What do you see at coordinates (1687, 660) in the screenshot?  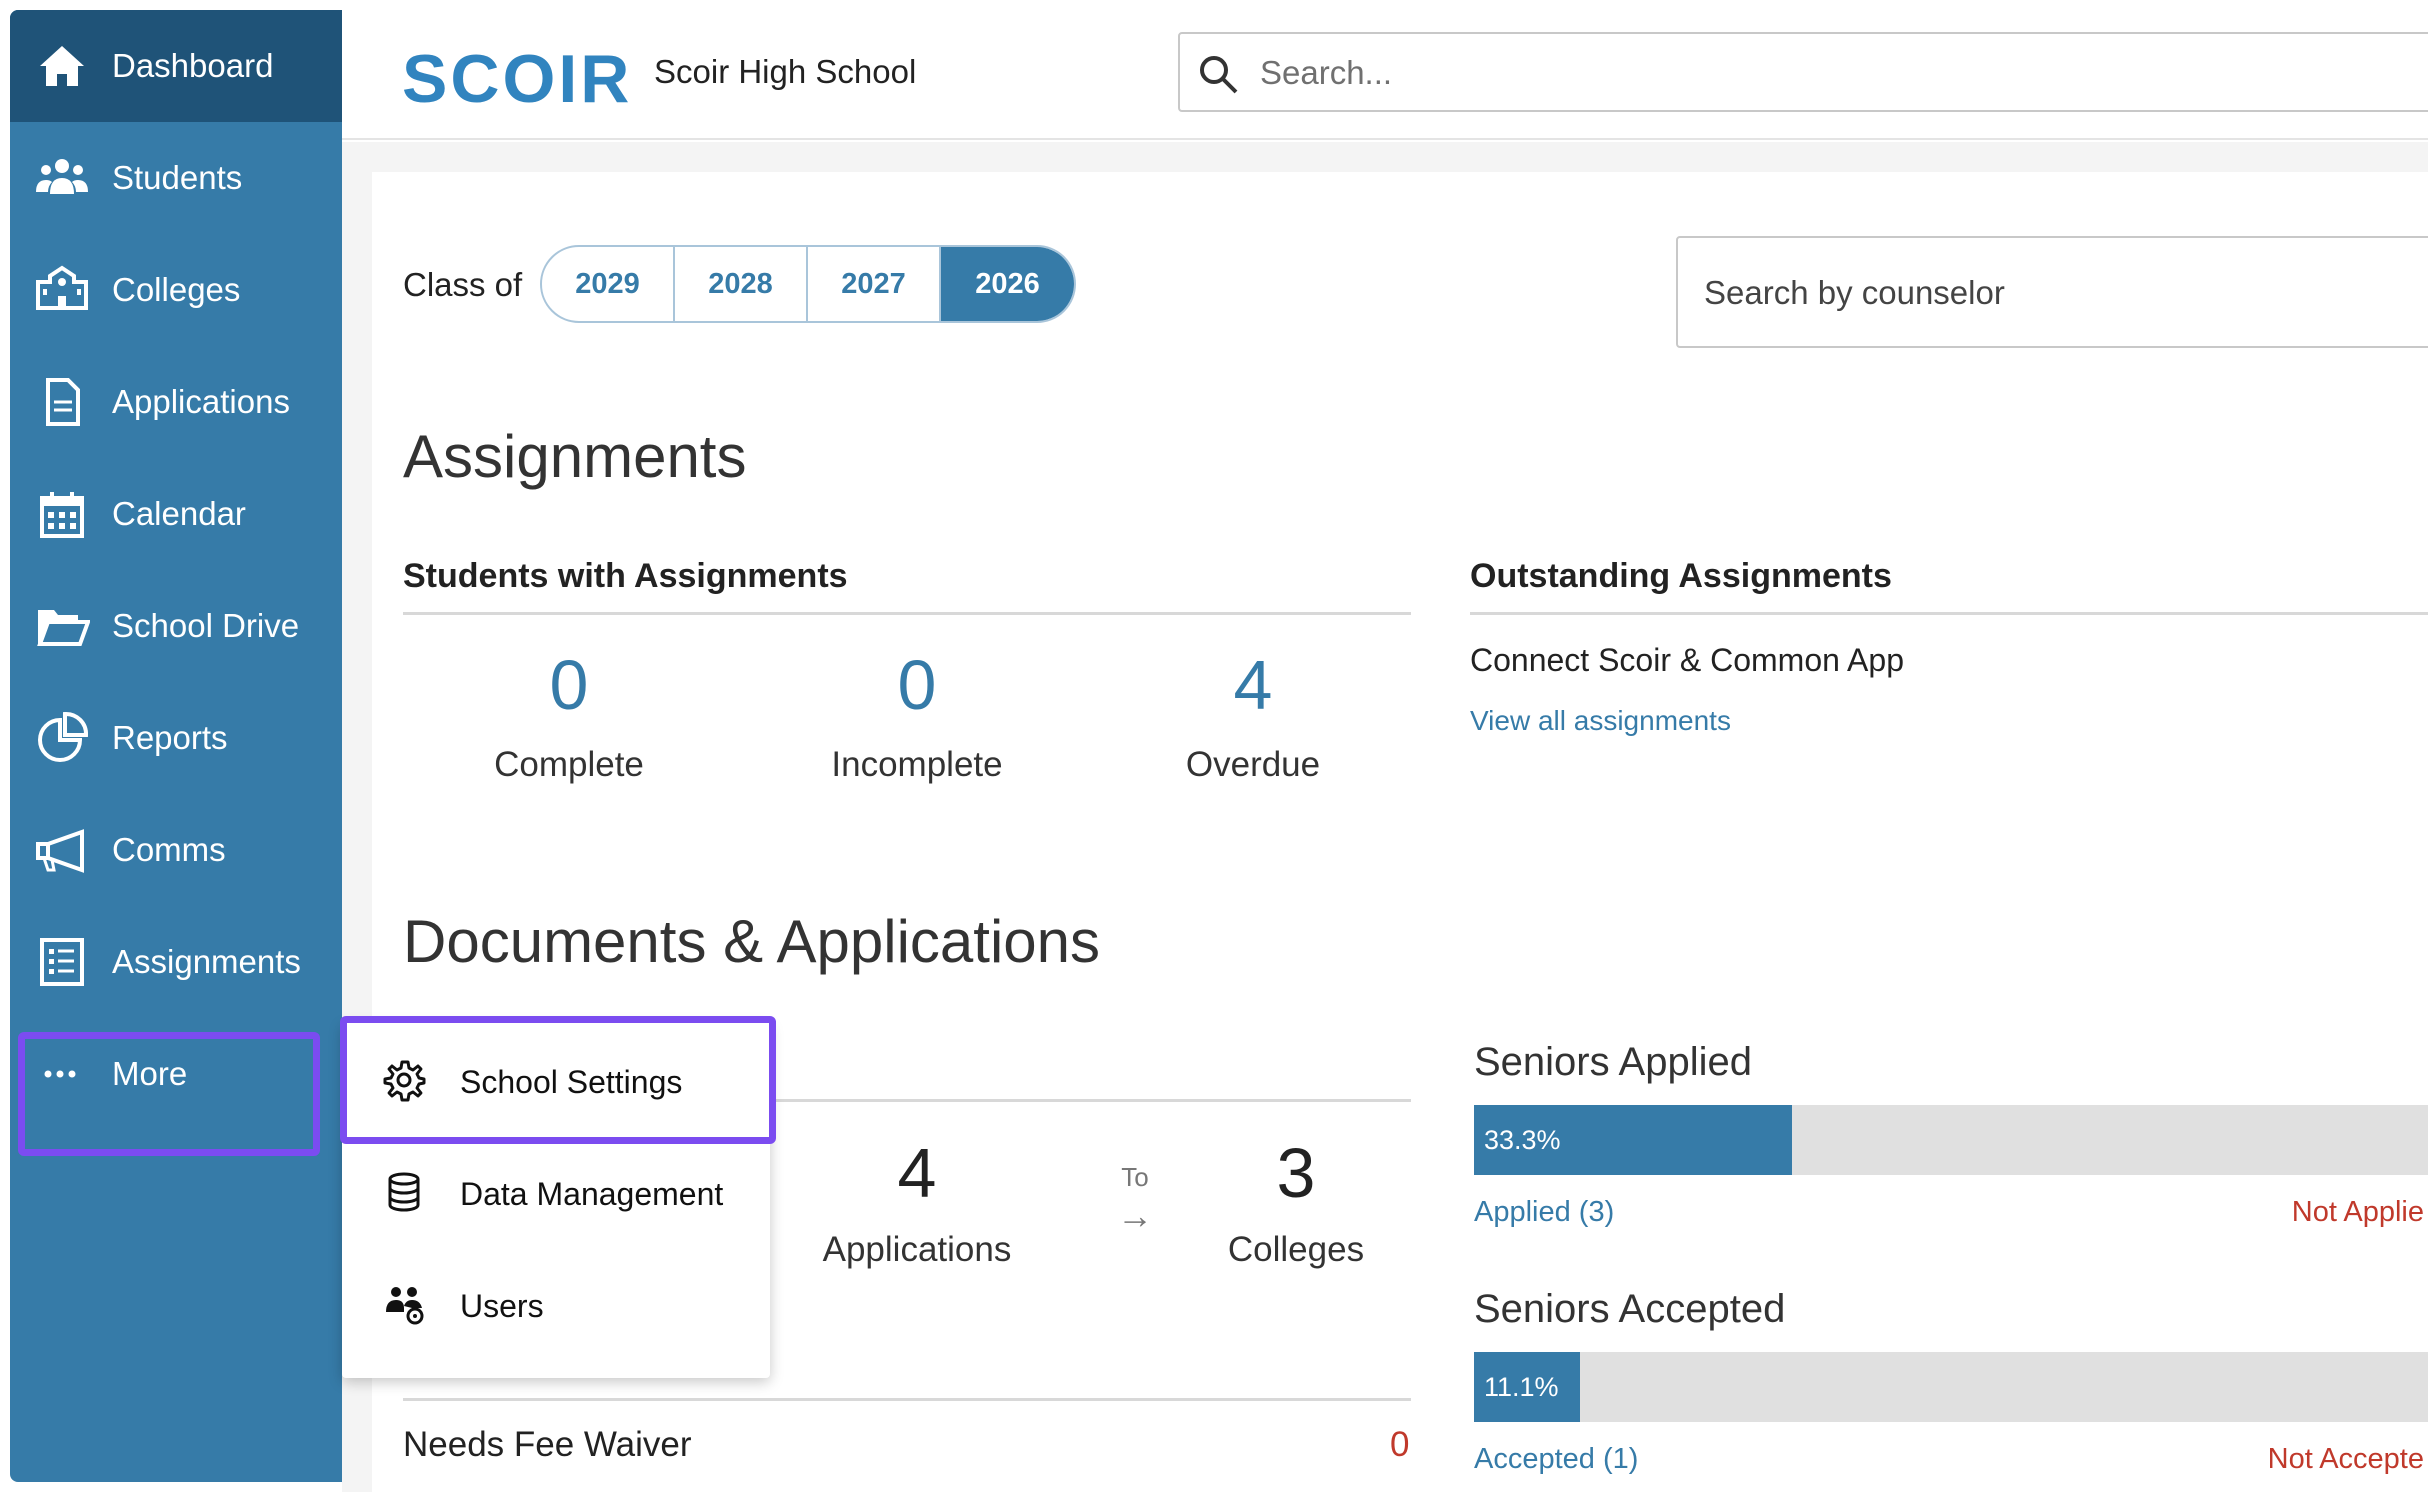 I see `outstanding-assignment-item: Connect Scoir & Common App` at bounding box center [1687, 660].